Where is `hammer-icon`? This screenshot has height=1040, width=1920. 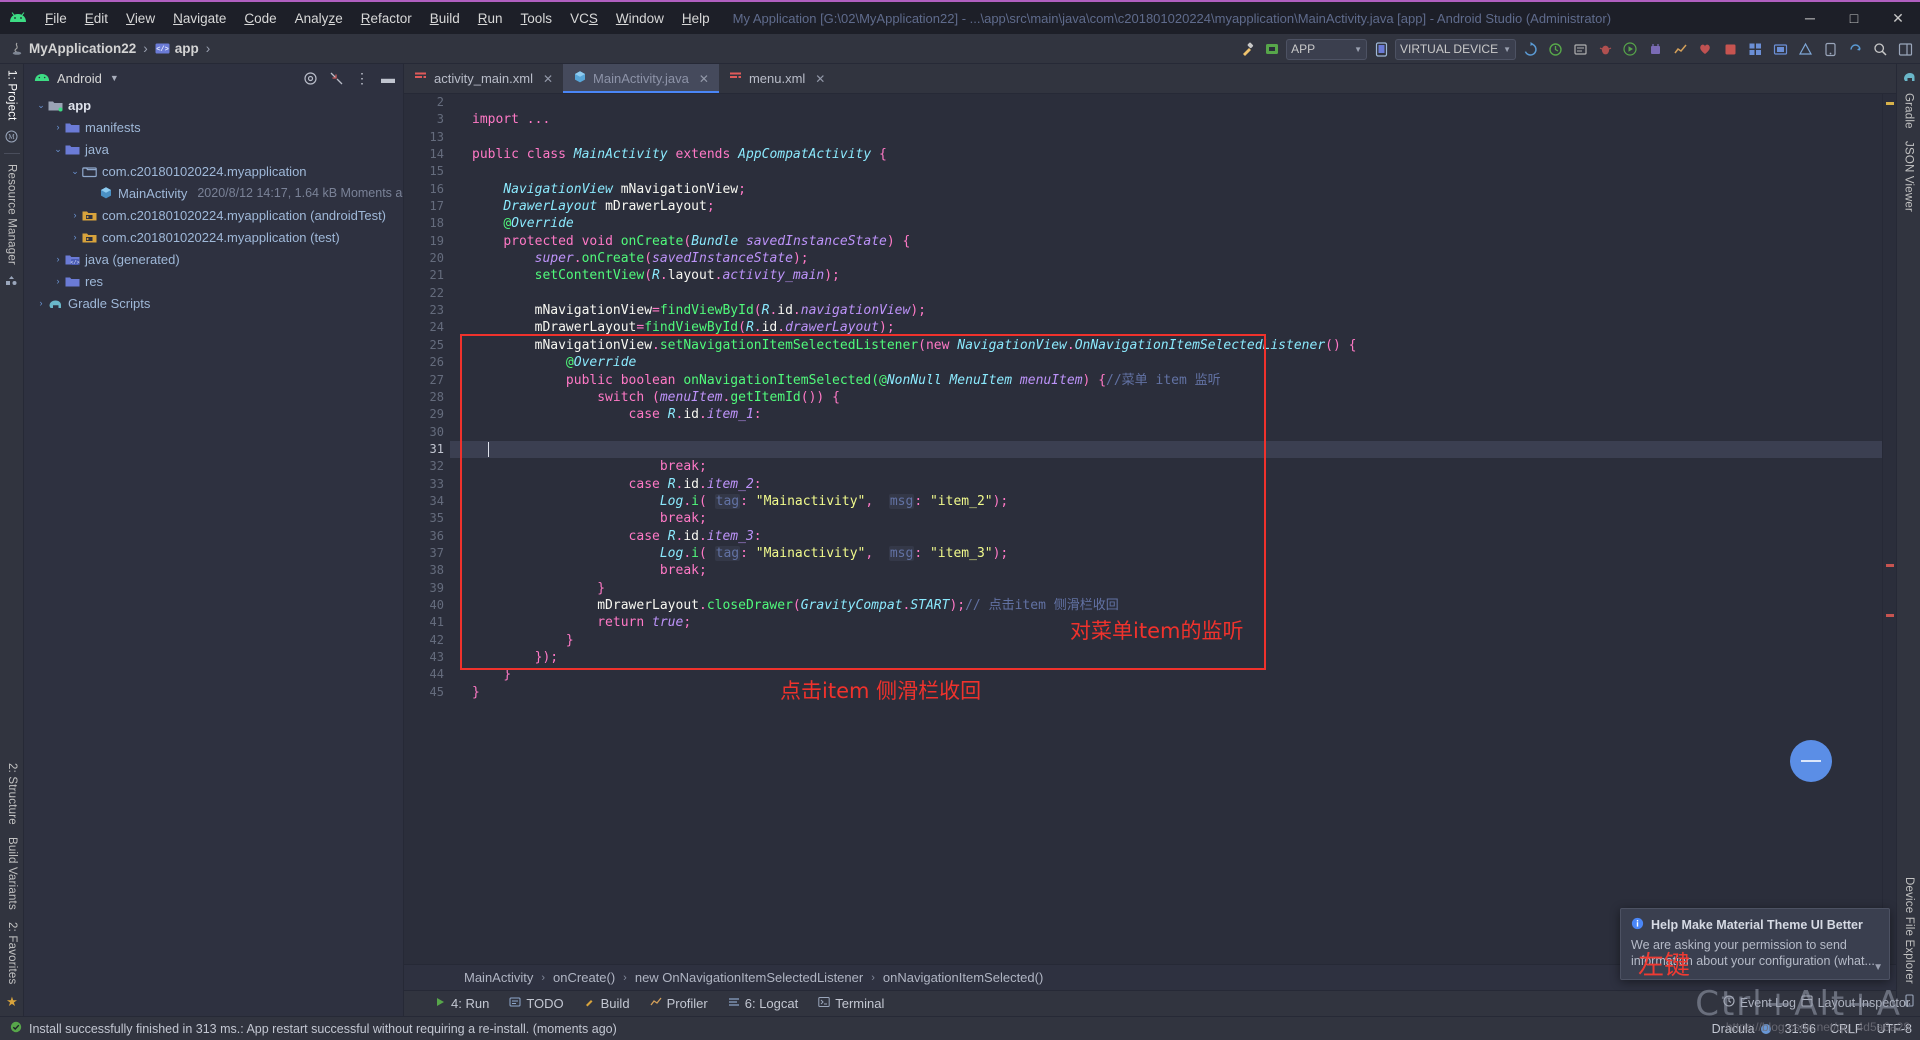 hammer-icon is located at coordinates (1247, 49).